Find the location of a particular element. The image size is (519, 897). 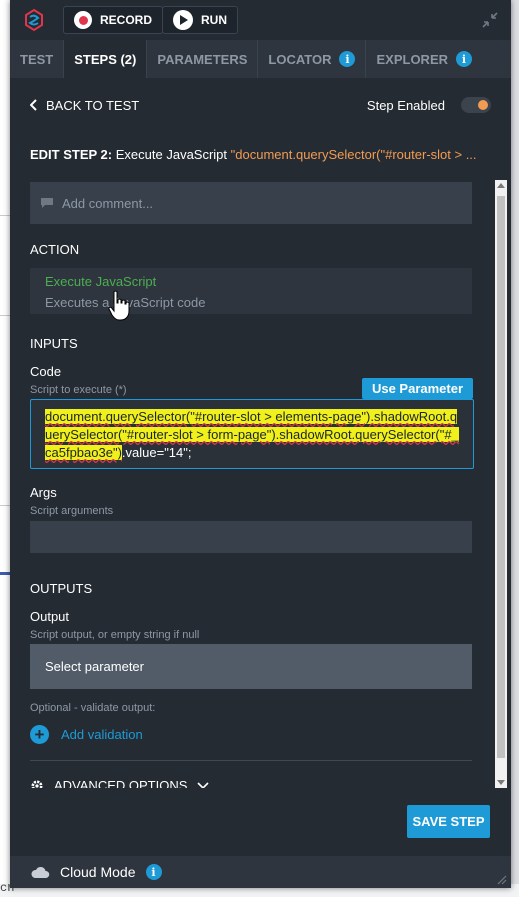

select-parameter-label: Select parameter is located at coordinates (94, 666).